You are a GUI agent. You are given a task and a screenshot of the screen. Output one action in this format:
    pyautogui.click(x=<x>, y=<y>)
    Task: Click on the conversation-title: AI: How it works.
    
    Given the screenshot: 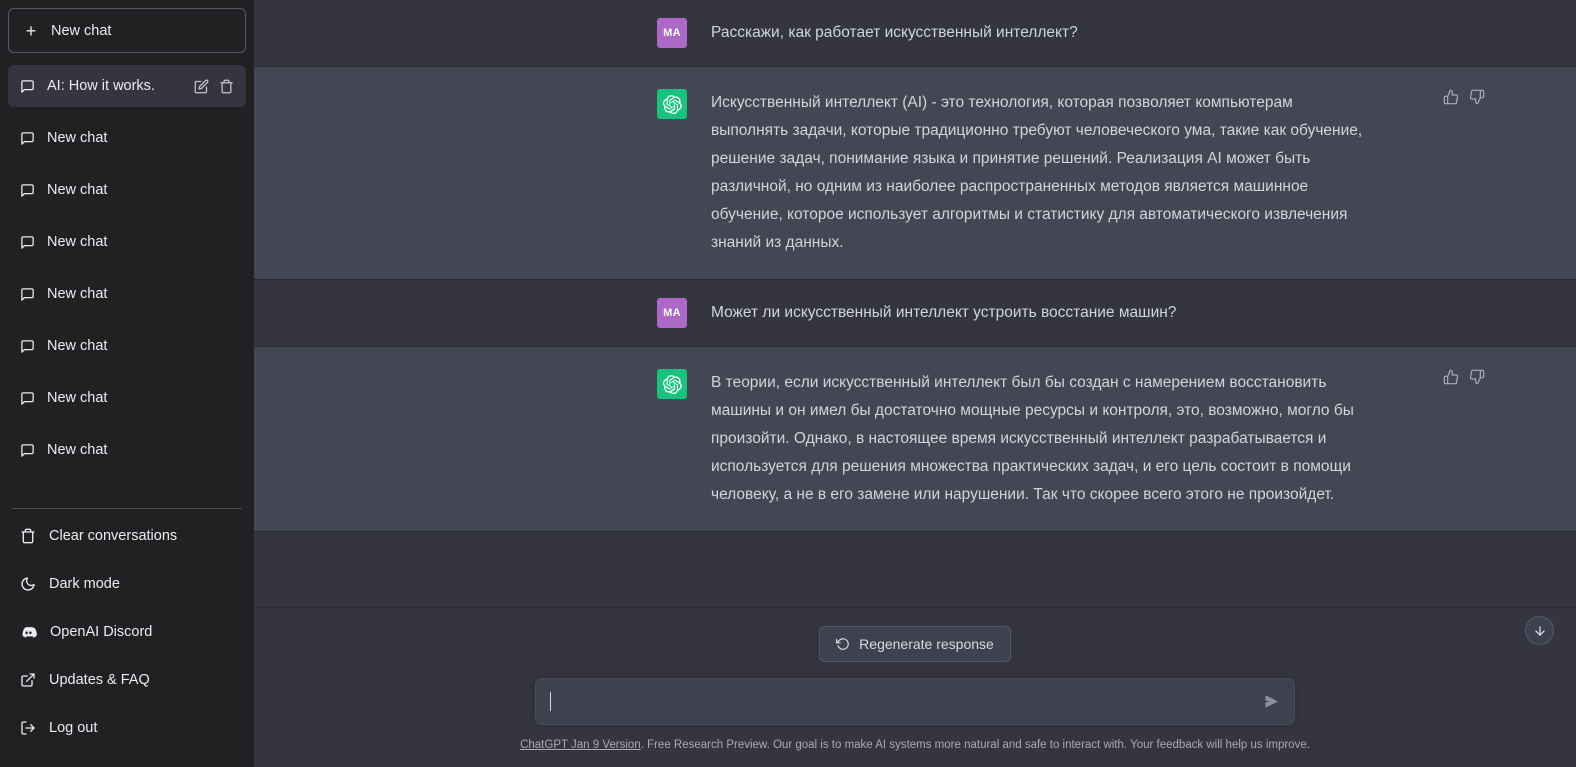 What is the action you would take?
    pyautogui.click(x=101, y=86)
    